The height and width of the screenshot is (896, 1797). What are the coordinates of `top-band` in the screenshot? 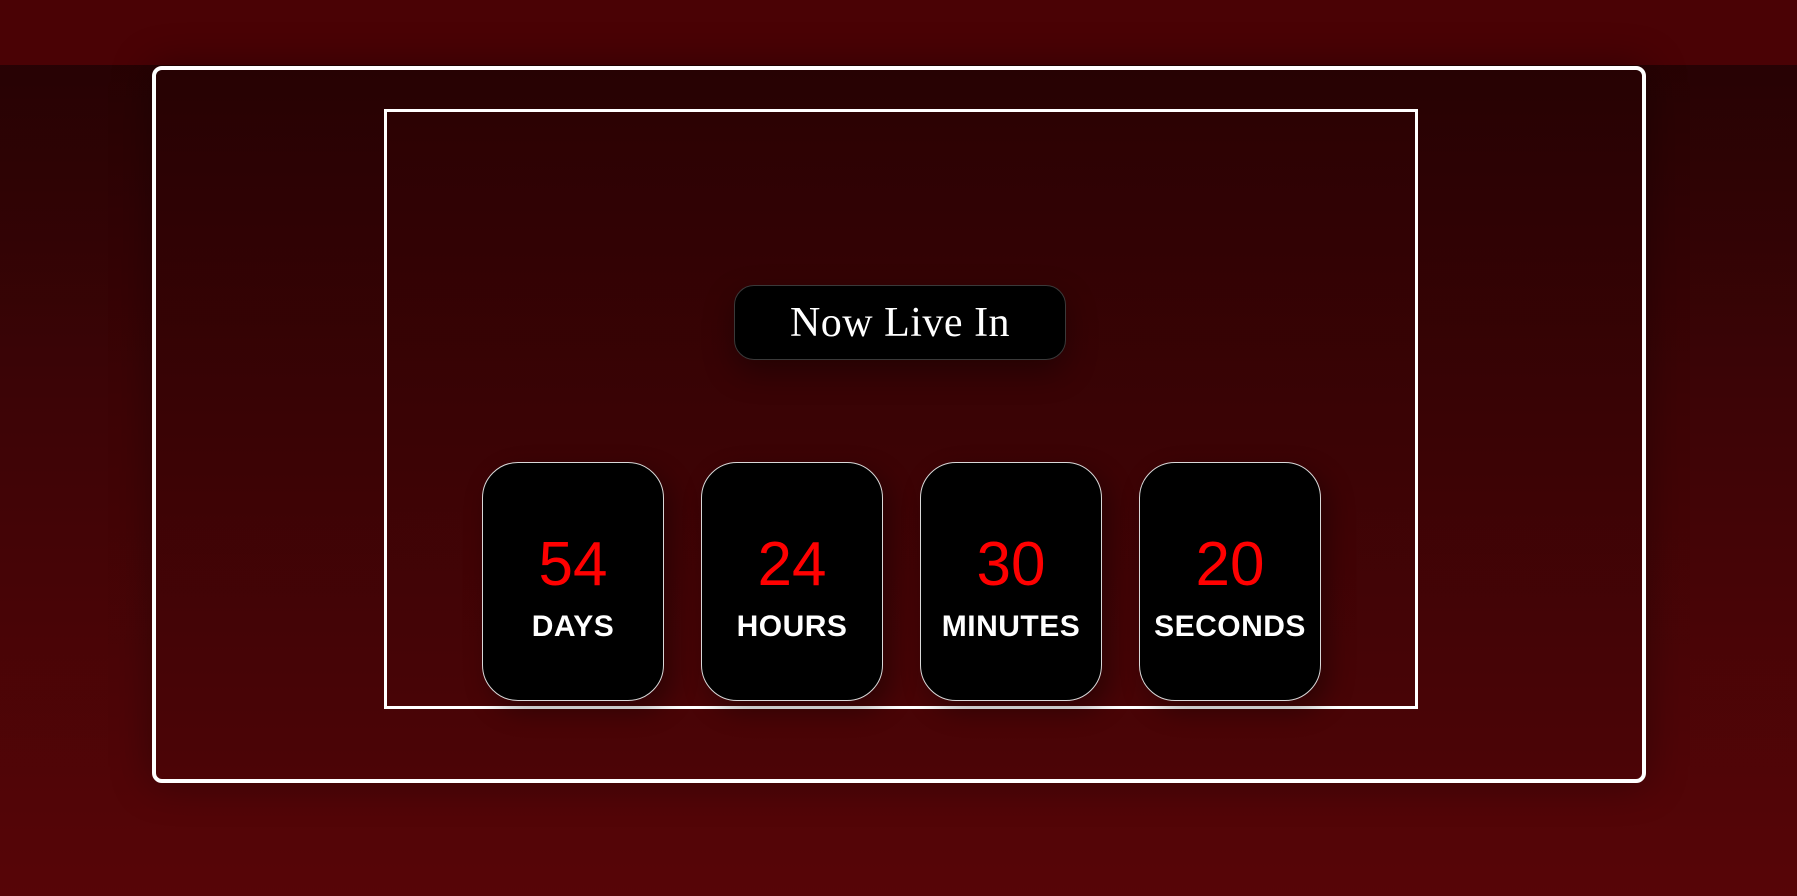 It's located at (898, 32).